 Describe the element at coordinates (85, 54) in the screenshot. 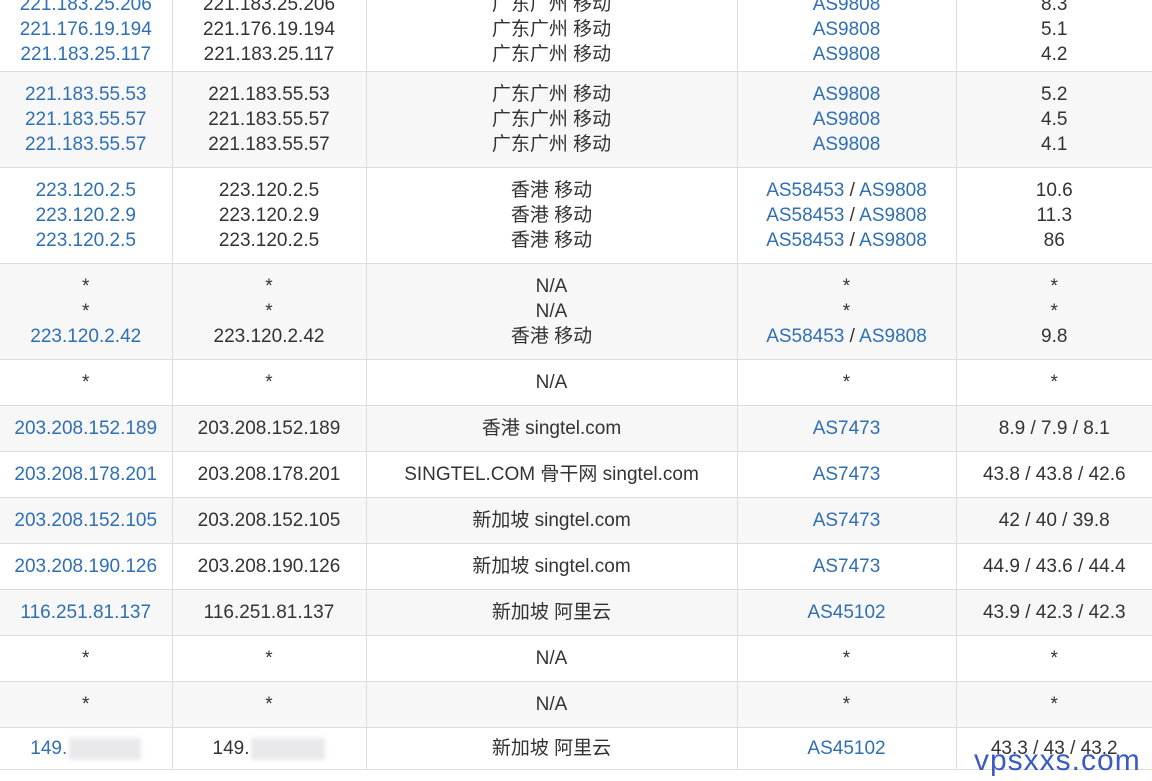

I see `ip-link: 221.183.25.117` at that location.